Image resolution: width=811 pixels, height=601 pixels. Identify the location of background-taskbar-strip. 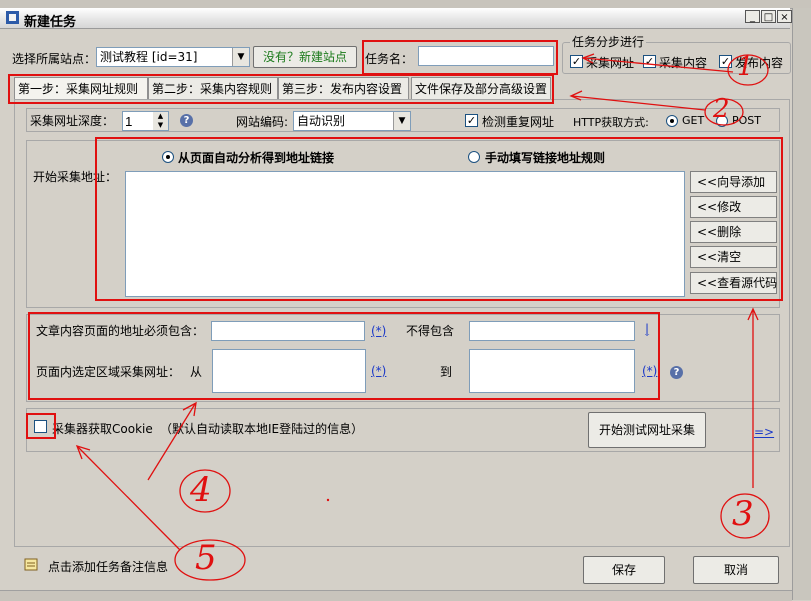
(396, 595).